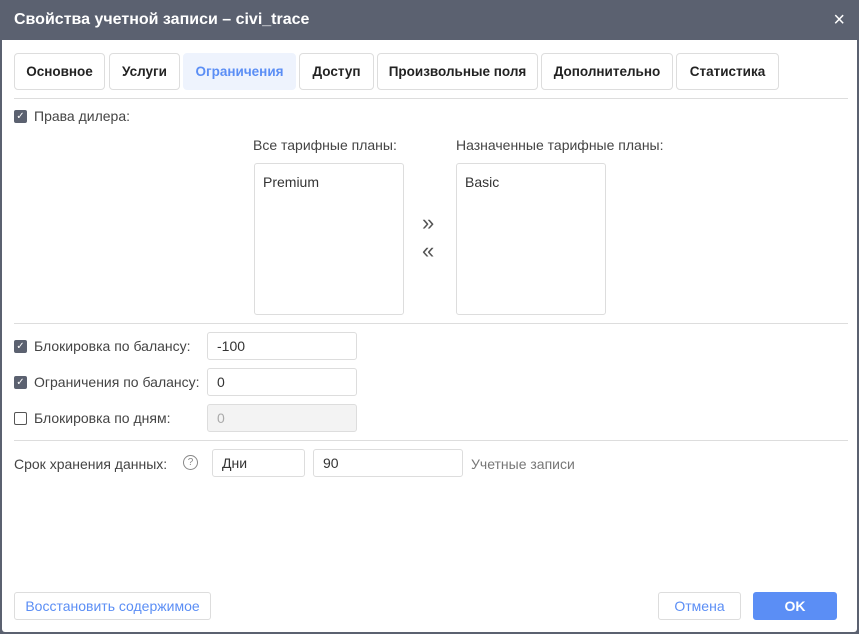 This screenshot has width=859, height=634. What do you see at coordinates (325, 145) in the screenshot?
I see `all-plans-label: Все тарифные планы:` at bounding box center [325, 145].